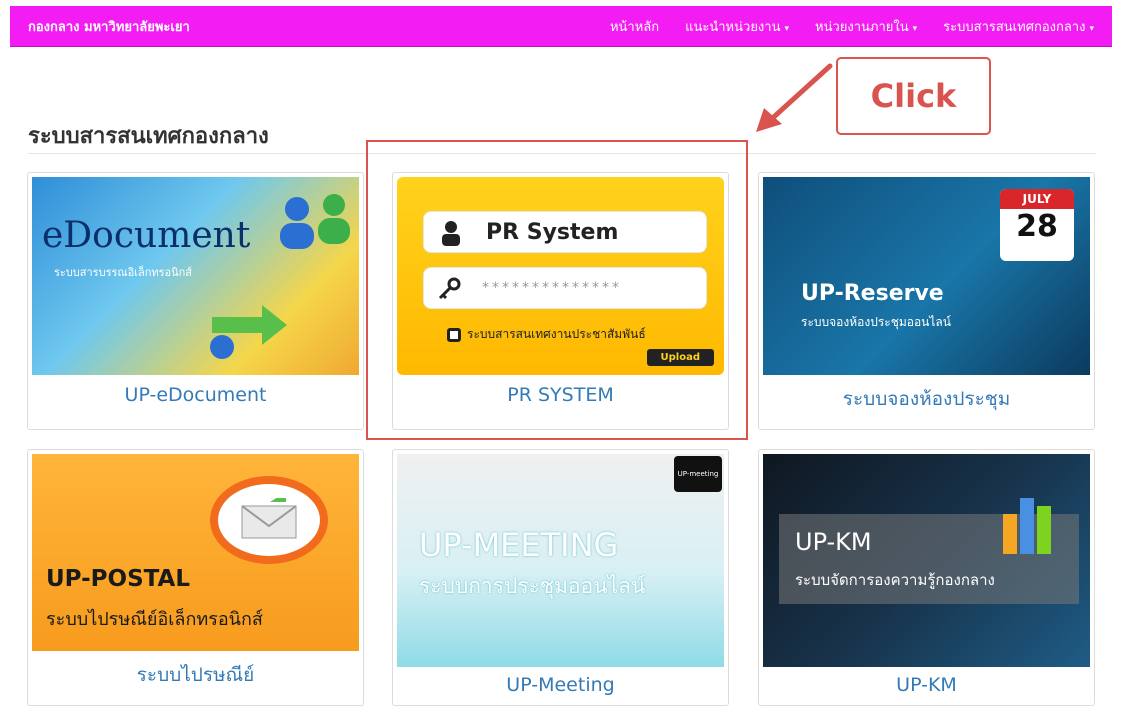 The width and height of the screenshot is (1121, 713). What do you see at coordinates (519, 545) in the screenshot?
I see `thumb-title: UP-MEETING` at bounding box center [519, 545].